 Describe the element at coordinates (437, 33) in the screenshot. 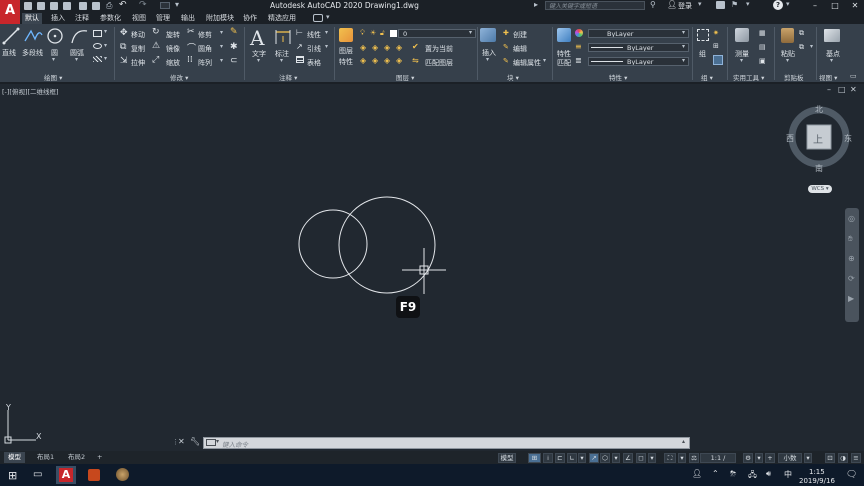

I see `layer-dropdown: 0` at that location.